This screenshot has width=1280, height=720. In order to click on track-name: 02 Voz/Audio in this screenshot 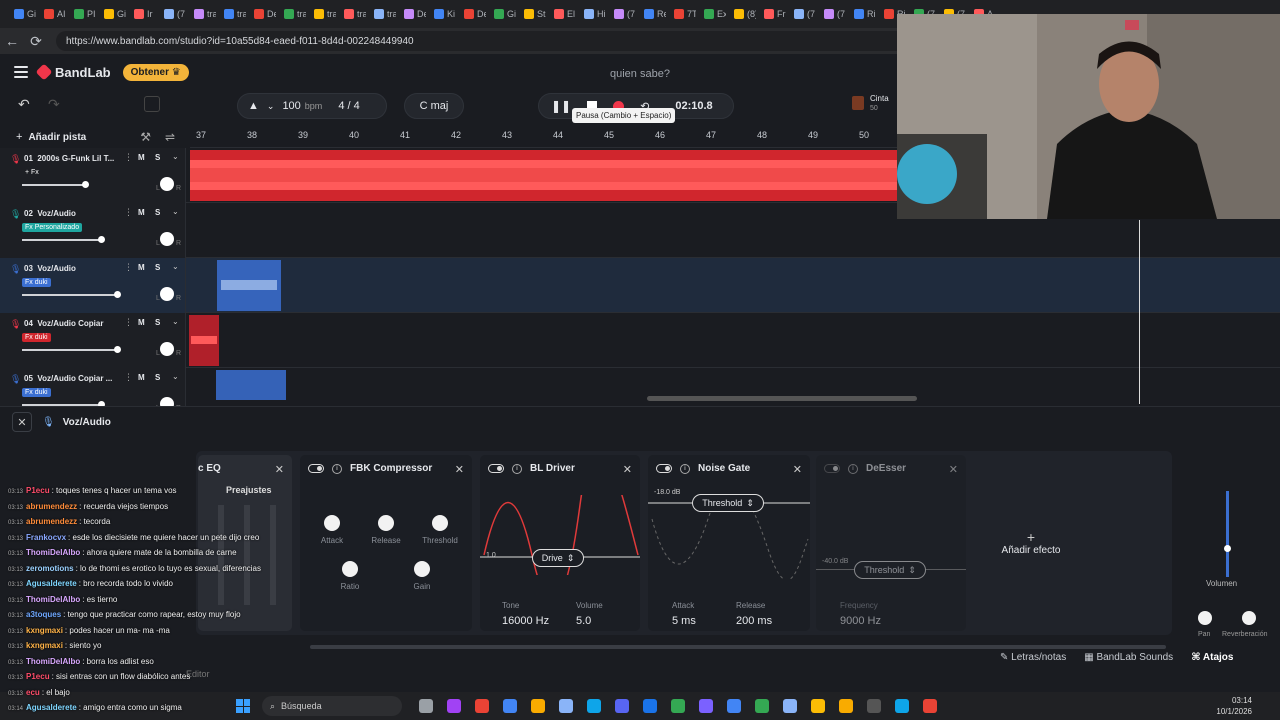, I will do `click(72, 213)`.